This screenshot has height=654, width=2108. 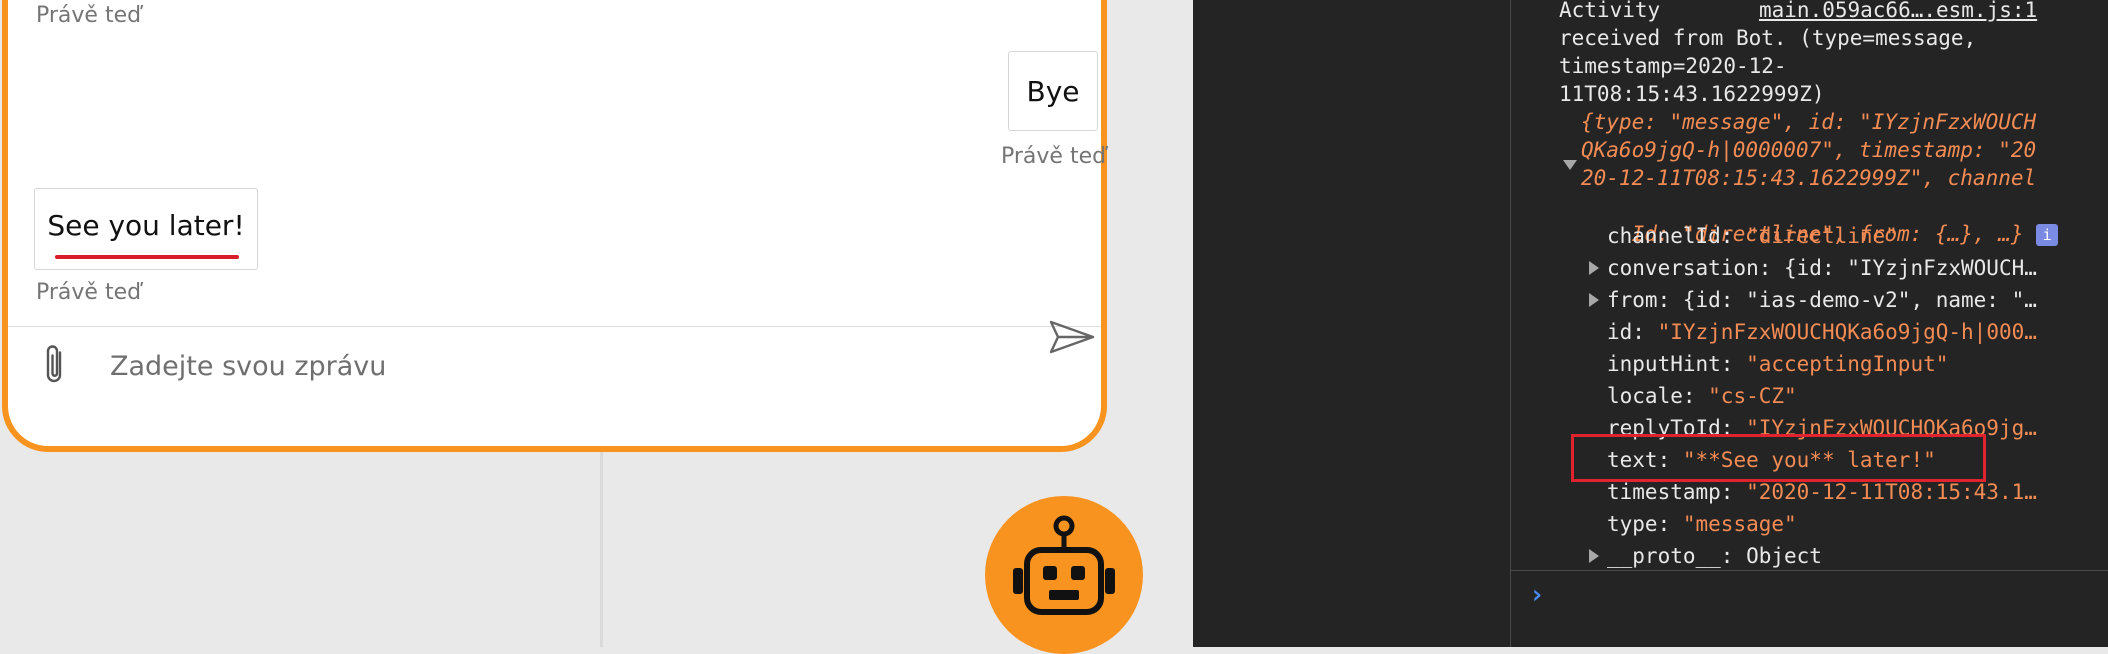 I want to click on property-type: type: "message", so click(x=1702, y=524).